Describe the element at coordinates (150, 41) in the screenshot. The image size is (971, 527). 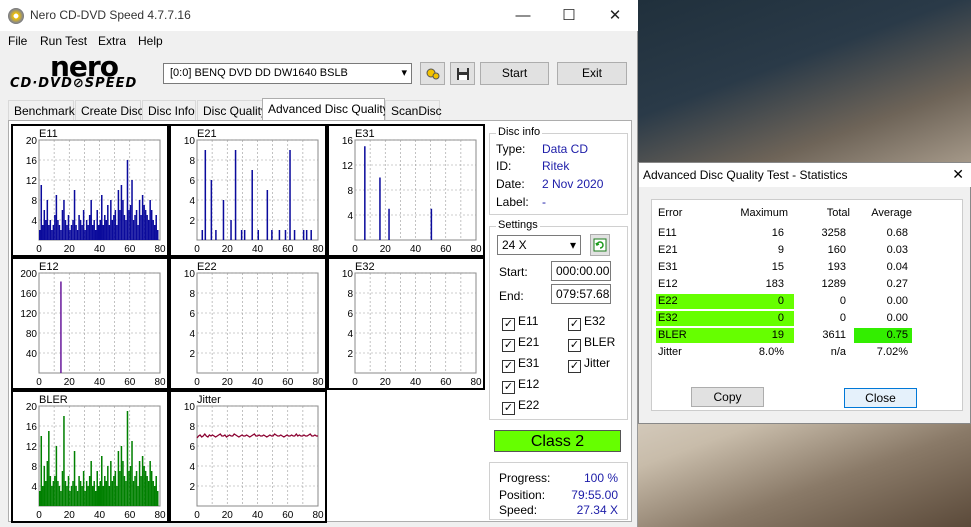
I see `menu-help: Help` at that location.